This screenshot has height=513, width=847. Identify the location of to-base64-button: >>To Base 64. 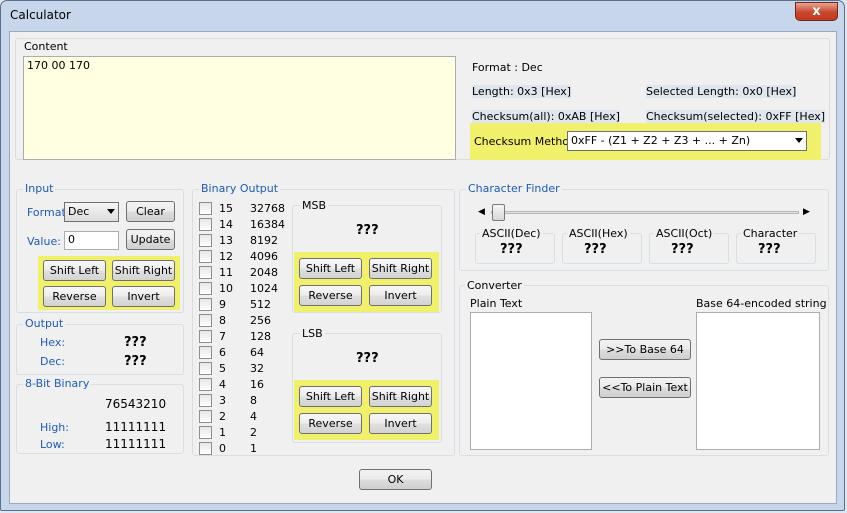
(645, 349).